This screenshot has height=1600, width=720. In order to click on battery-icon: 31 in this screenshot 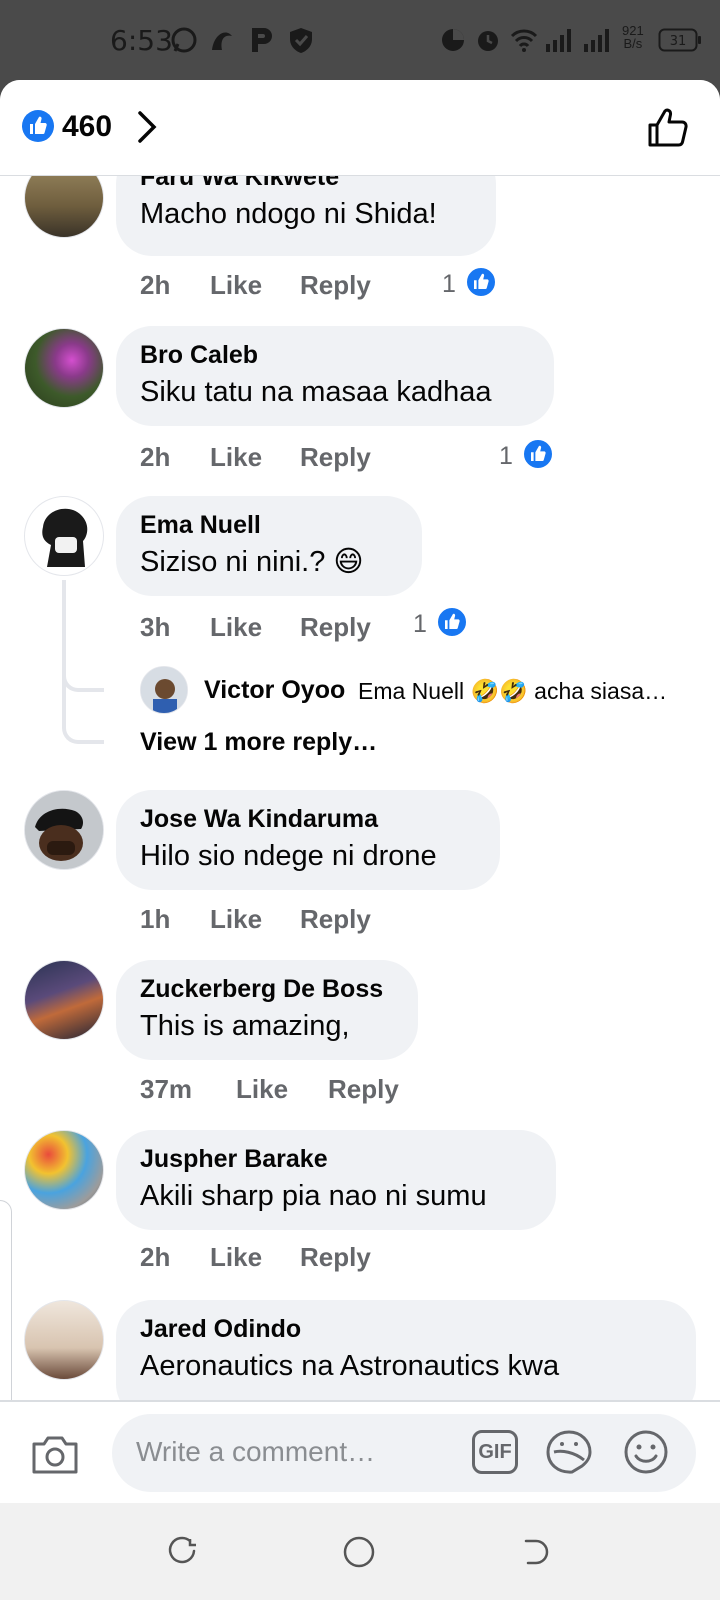, I will do `click(679, 40)`.